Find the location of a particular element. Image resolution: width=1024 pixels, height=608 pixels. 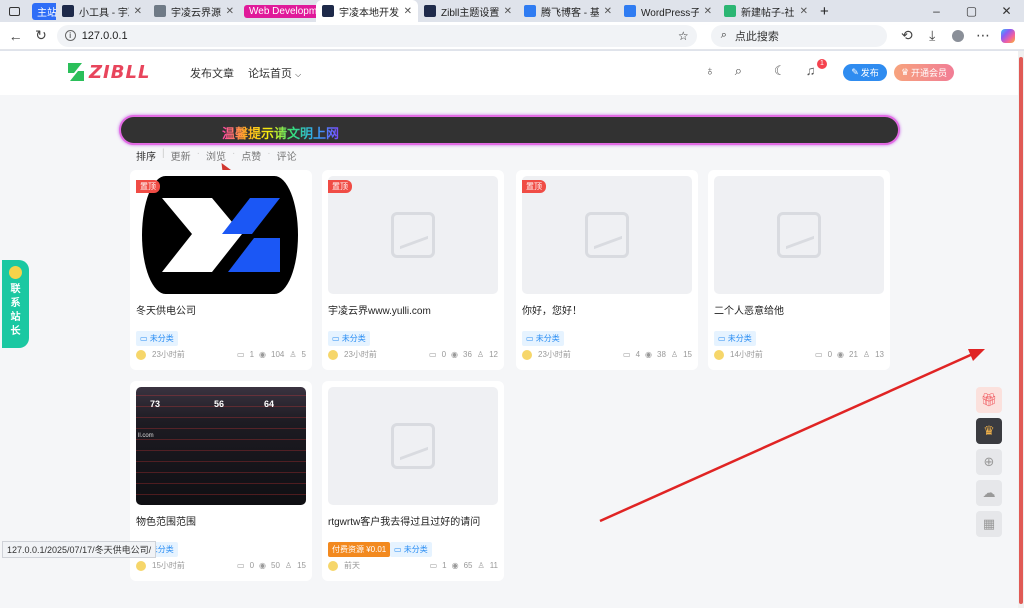

browser-tab: WordPress子比种 ✕ is located at coordinates (668, 11).